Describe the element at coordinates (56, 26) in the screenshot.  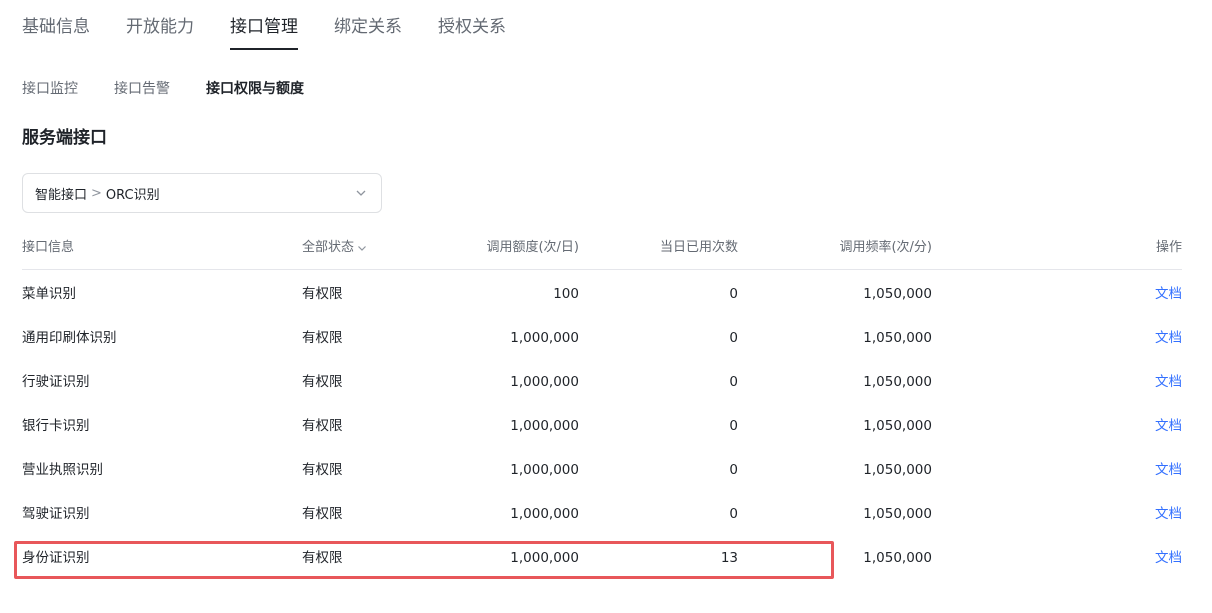
I see `tab-basic-info: 基础信息` at that location.